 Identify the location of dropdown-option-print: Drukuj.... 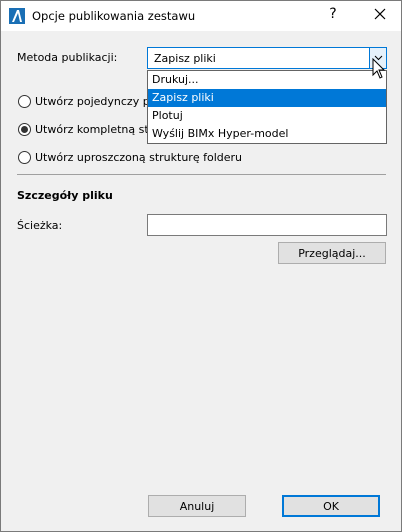
(267, 80).